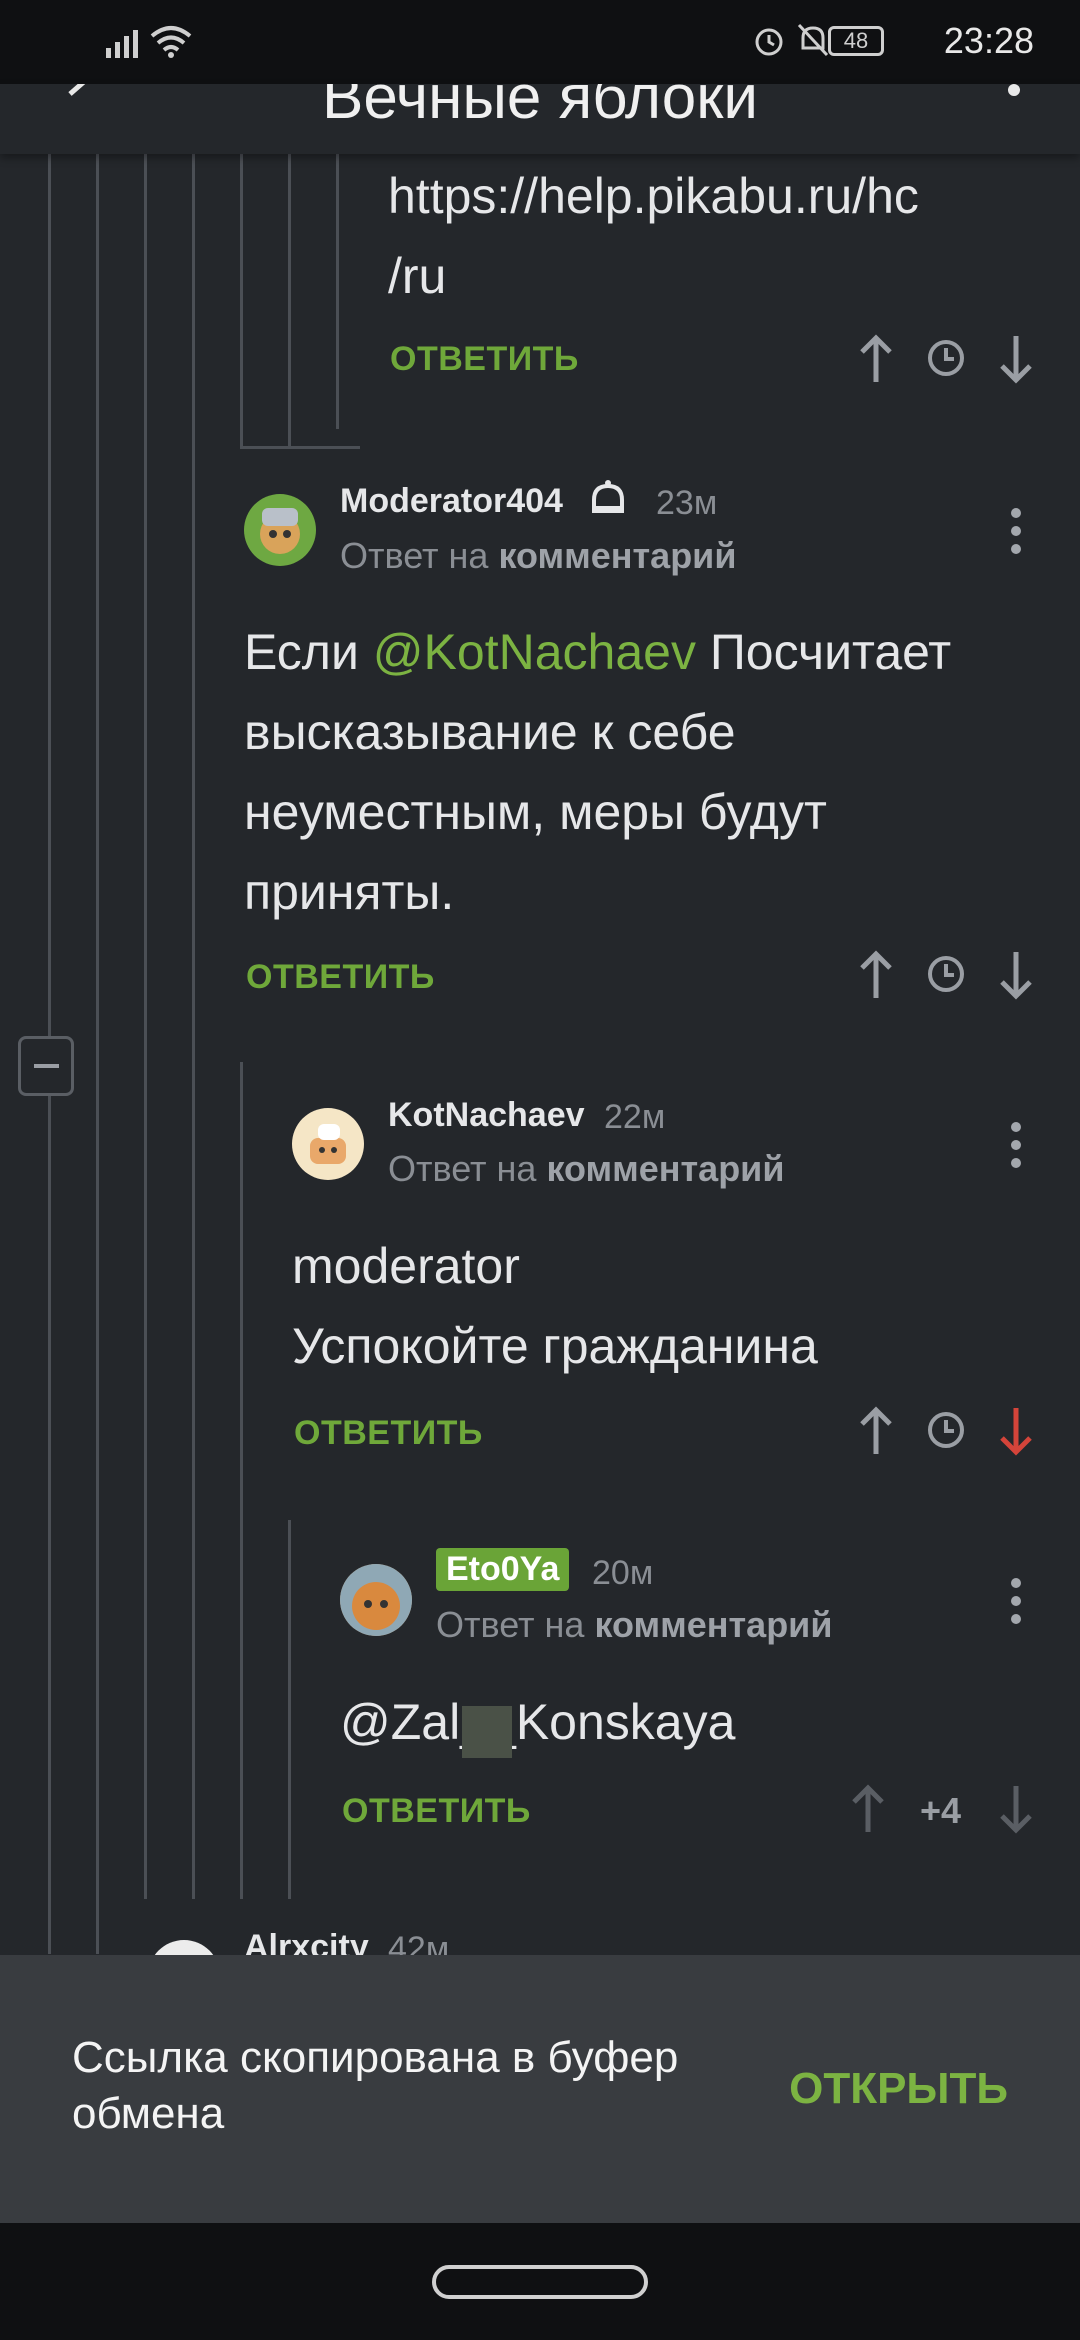 The image size is (1080, 2340). I want to click on comment-time: 22м, so click(635, 1117).